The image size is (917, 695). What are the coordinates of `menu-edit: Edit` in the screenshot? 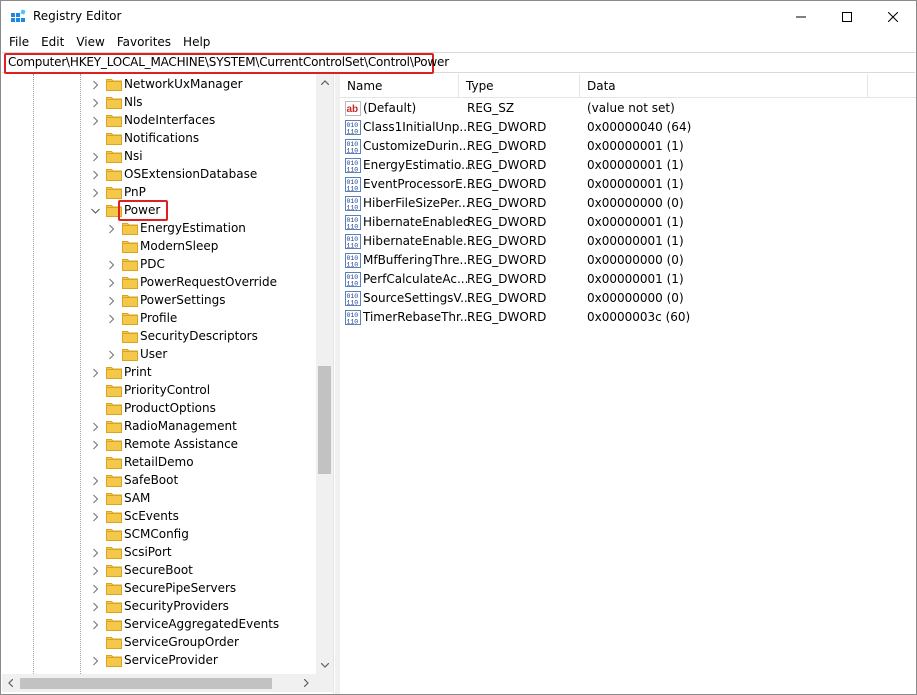 It's located at (52, 42).